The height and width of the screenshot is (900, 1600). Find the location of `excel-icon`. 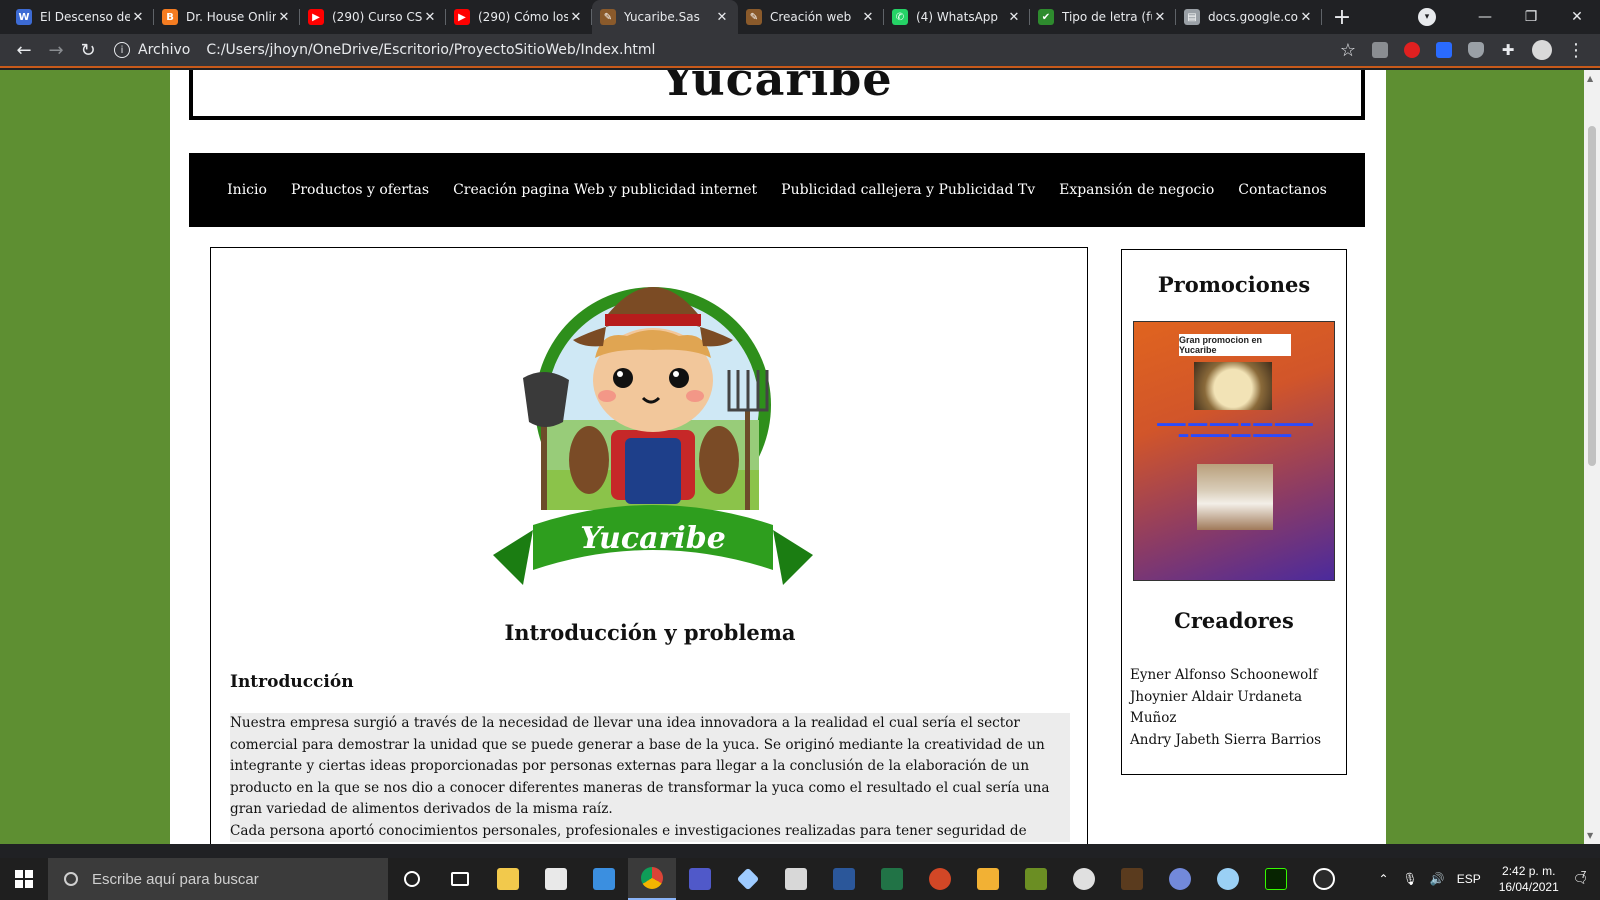

excel-icon is located at coordinates (892, 879).